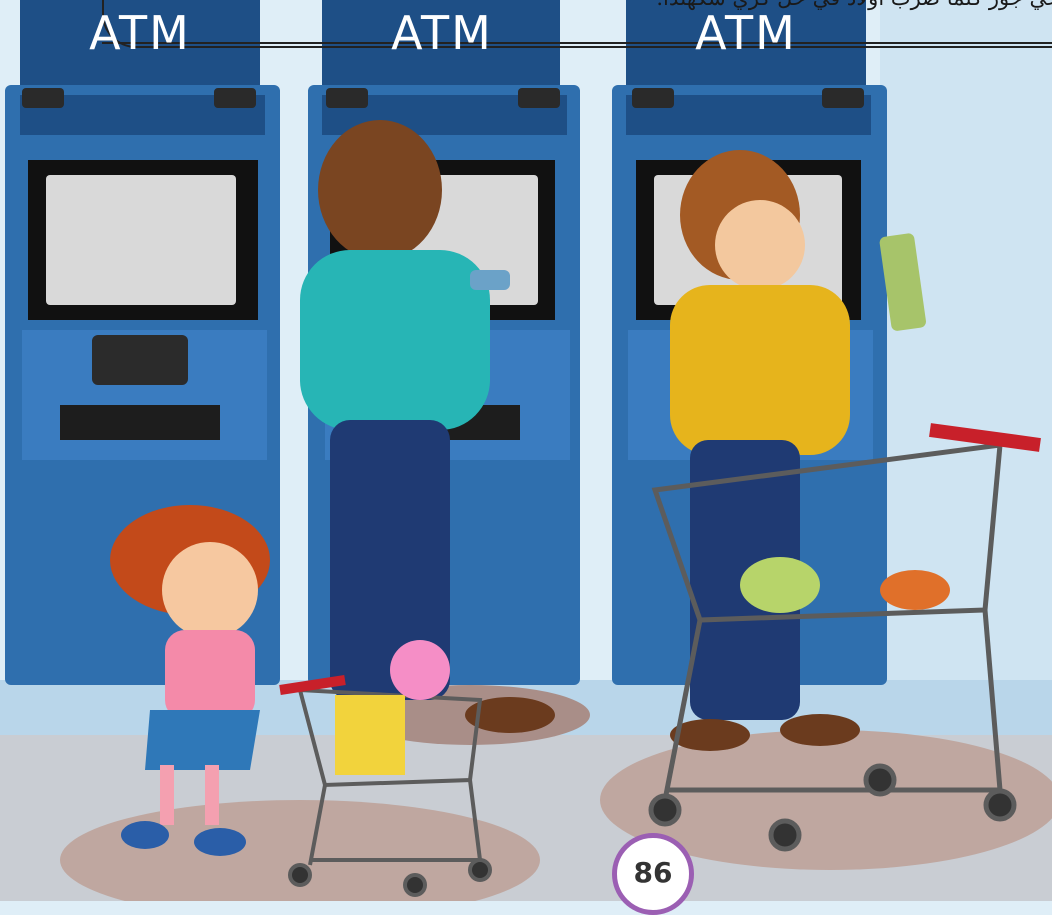 Image resolution: width=1052 pixels, height=915 pixels. Describe the element at coordinates (780, 585) in the screenshot. I see `cabbage` at that location.